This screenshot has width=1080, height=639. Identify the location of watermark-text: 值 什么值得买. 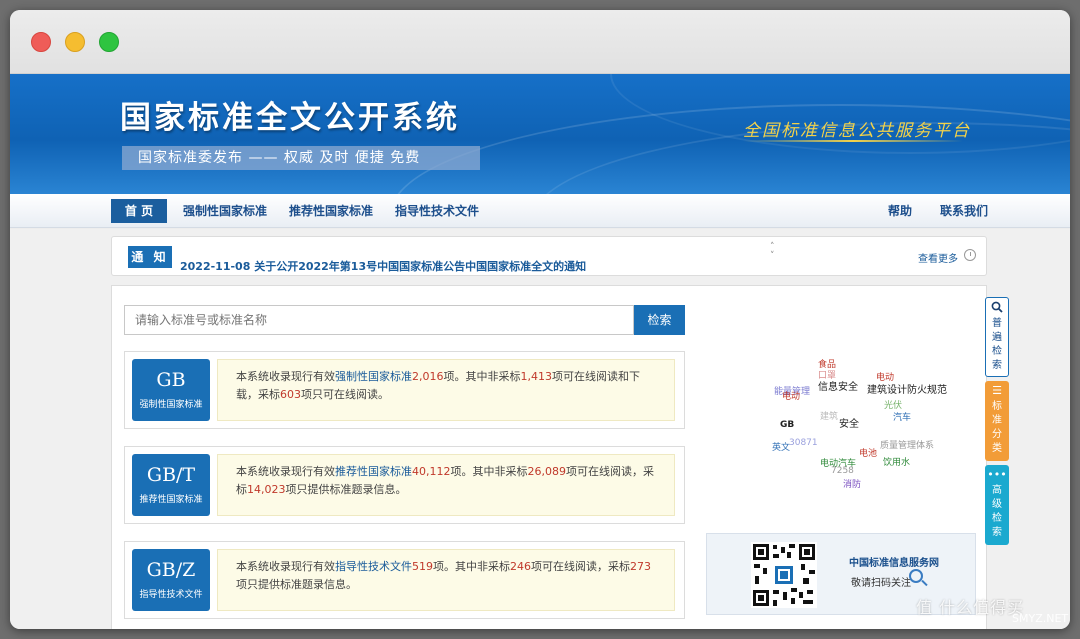
(970, 607).